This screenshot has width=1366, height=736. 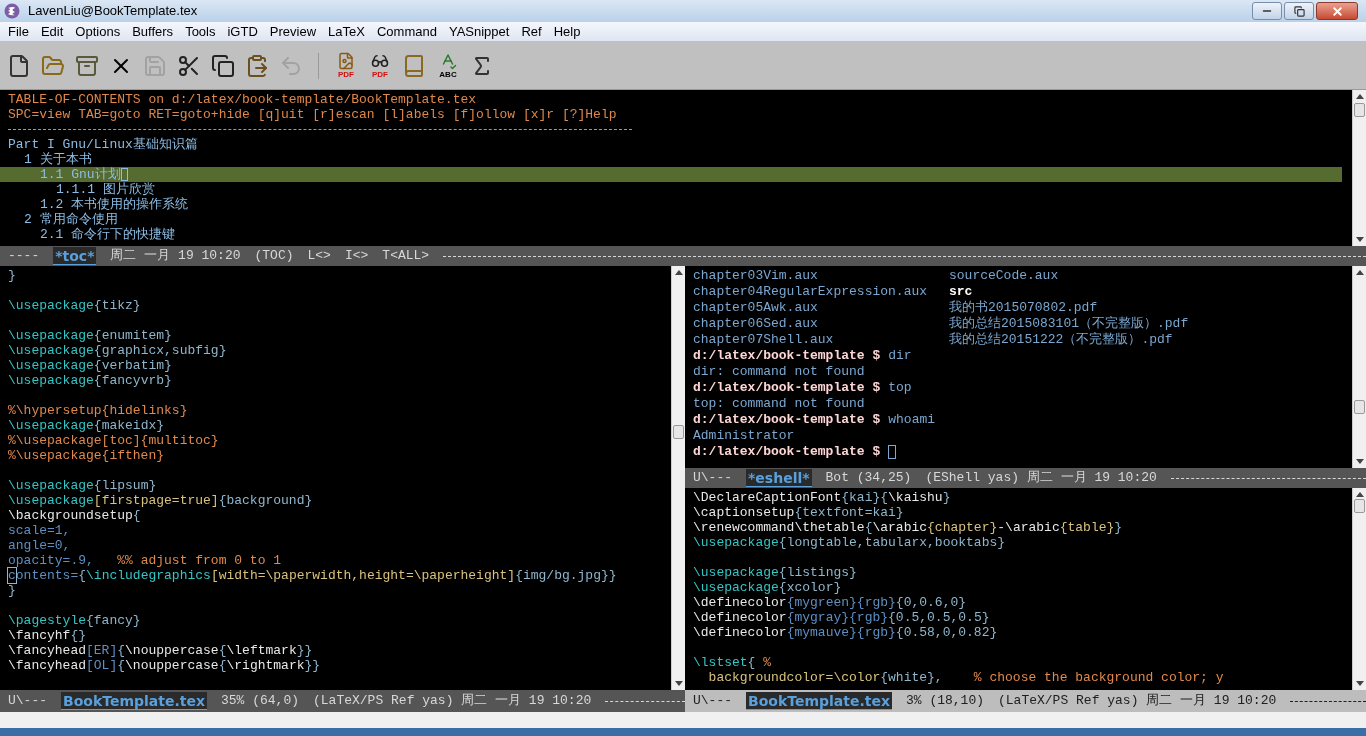 What do you see at coordinates (380, 61) in the screenshot?
I see `glasses-icon` at bounding box center [380, 61].